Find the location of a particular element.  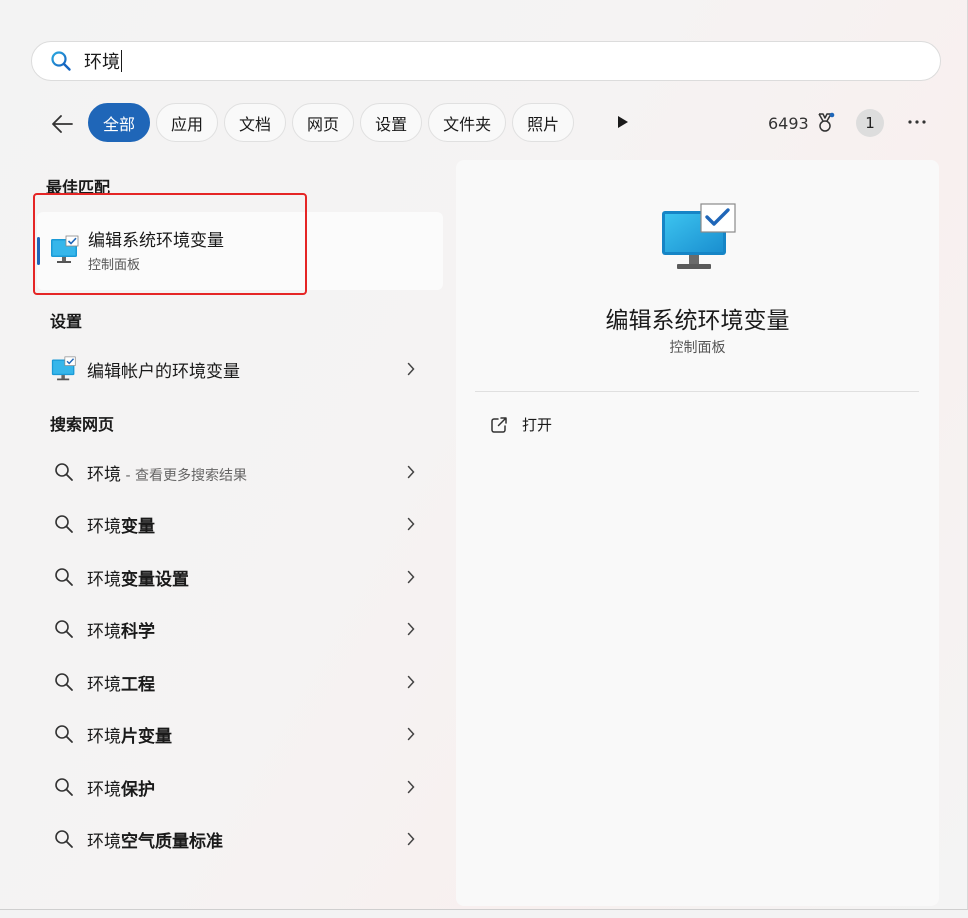

rewards-points-value: 6493 is located at coordinates (788, 123).